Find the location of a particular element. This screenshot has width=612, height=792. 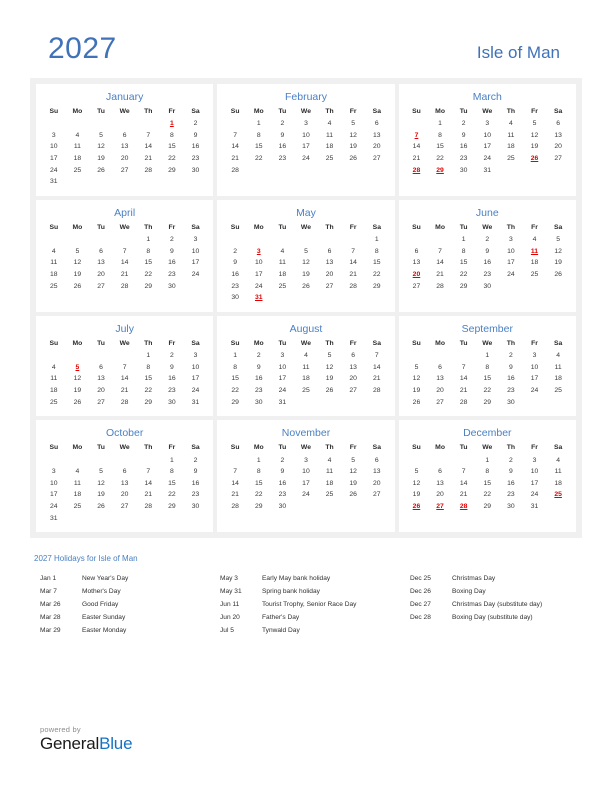

weekday-header-su: Su is located at coordinates (235, 227).